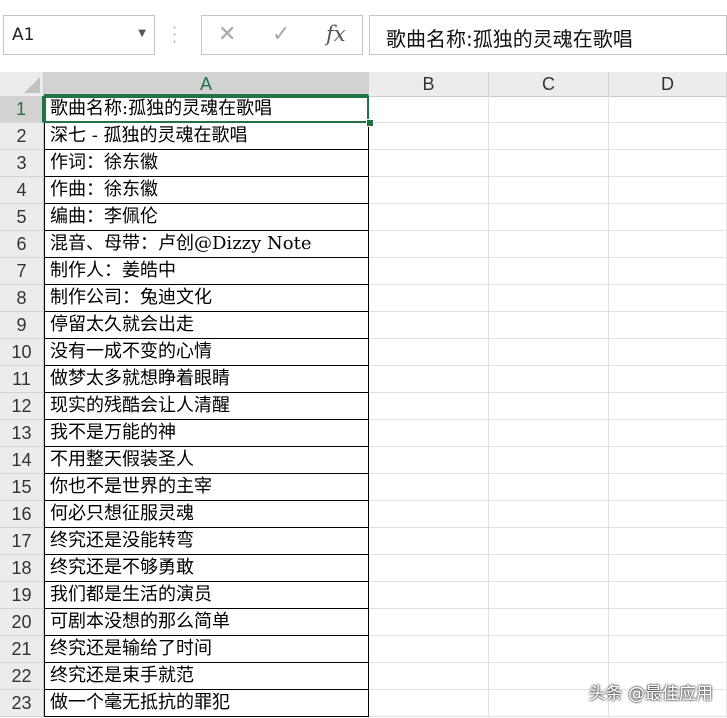 This screenshot has height=718, width=727. Describe the element at coordinates (206, 109) in the screenshot. I see `cell-a: 歌曲名称:孤独的灵魂在歌唱` at that location.